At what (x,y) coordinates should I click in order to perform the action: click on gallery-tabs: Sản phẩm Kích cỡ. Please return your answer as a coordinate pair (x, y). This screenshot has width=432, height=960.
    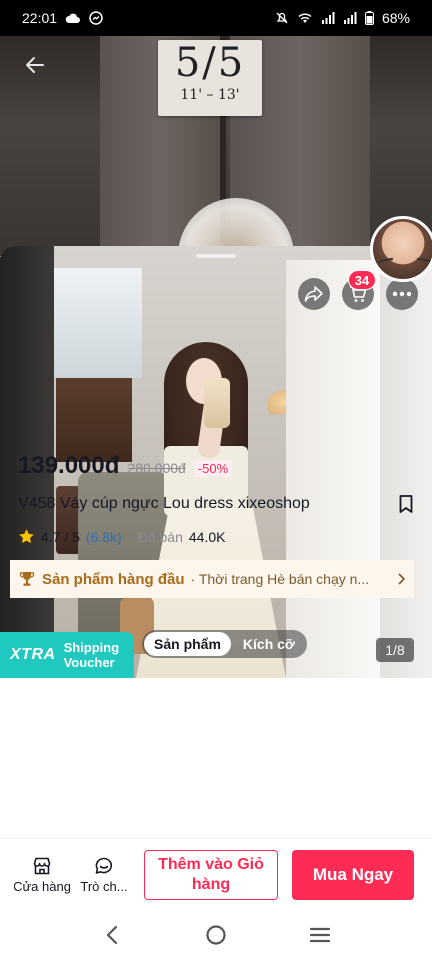
    Looking at the image, I should click on (224, 644).